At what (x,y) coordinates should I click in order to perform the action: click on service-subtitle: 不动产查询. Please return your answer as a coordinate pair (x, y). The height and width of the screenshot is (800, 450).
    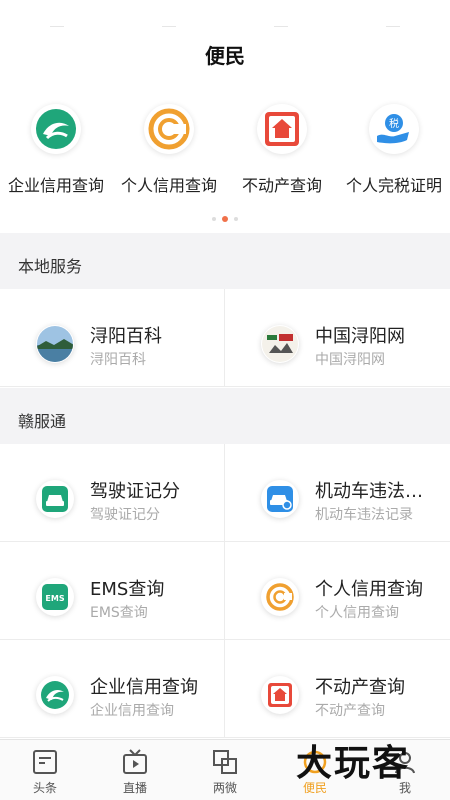
    Looking at the image, I should click on (350, 711).